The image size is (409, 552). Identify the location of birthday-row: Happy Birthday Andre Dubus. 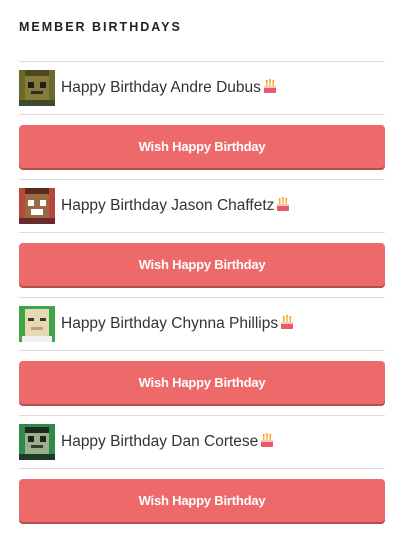
(202, 88).